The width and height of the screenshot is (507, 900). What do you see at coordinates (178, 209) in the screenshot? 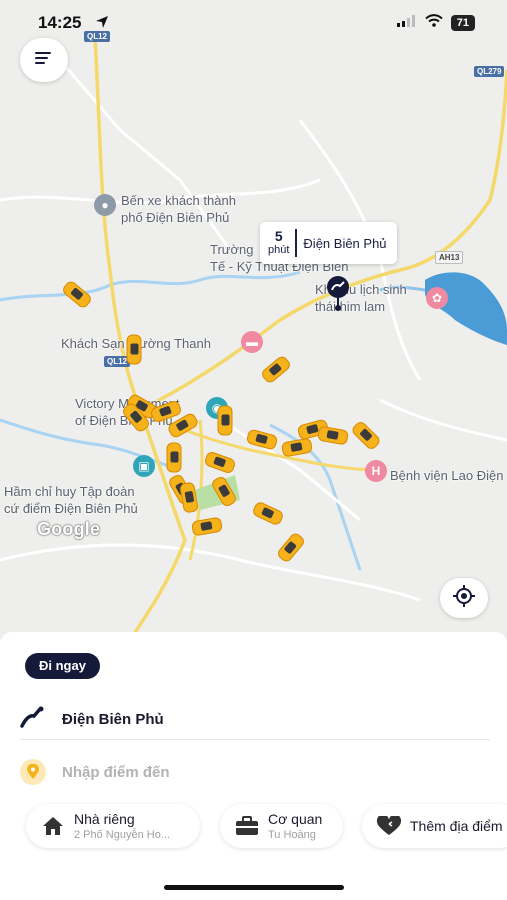
I see `map-label-bus-station: Bến xe khách thành phố Điện Biên Phủ` at bounding box center [178, 209].